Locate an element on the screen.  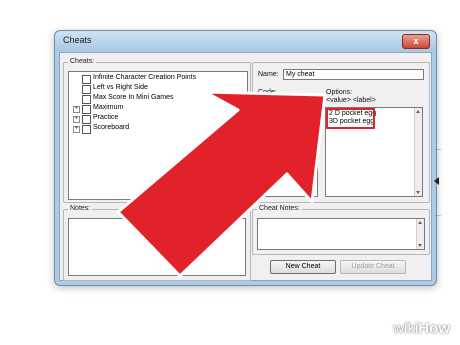
cheat-notes-group: Cheat Notes: is located at coordinates (341, 230).